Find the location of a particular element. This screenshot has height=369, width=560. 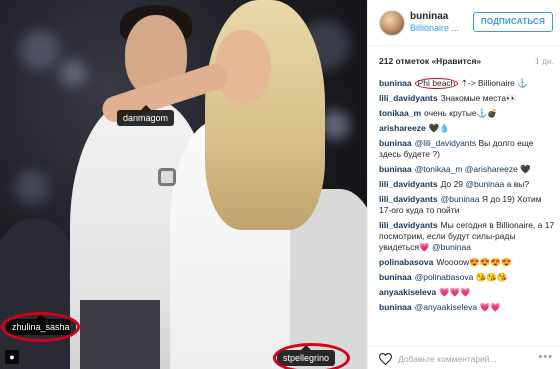

comment-mention: @tonikaa_m @arishareeze is located at coordinates (466, 169).